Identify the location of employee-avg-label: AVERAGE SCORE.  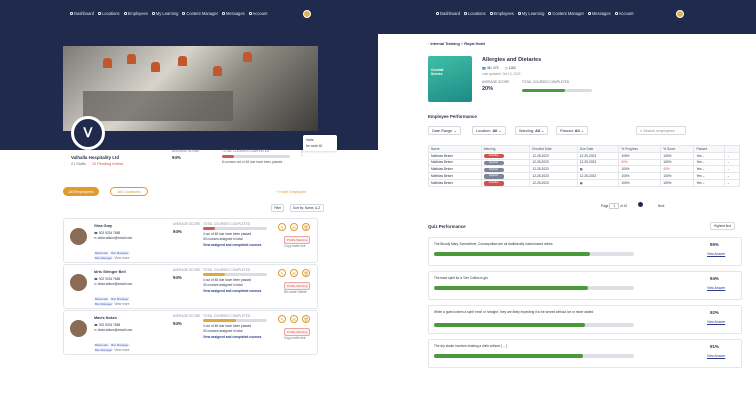
(187, 270).